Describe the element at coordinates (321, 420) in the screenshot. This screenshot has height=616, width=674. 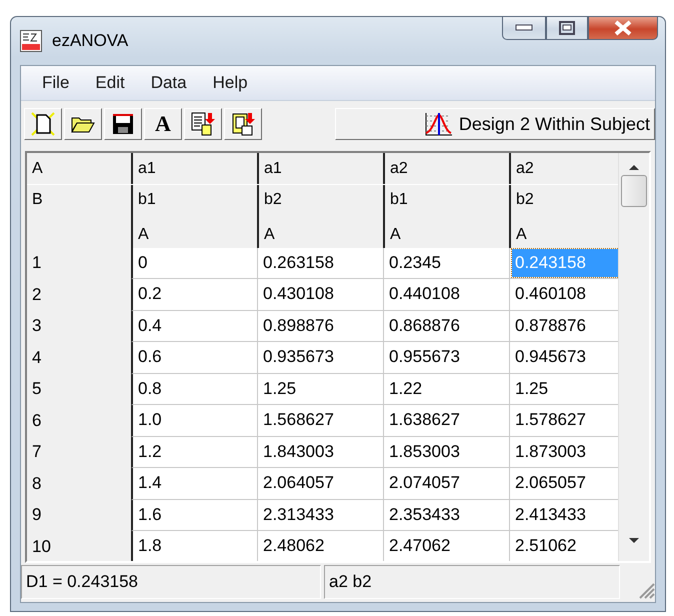
I see `table-cell: 1.568627` at that location.